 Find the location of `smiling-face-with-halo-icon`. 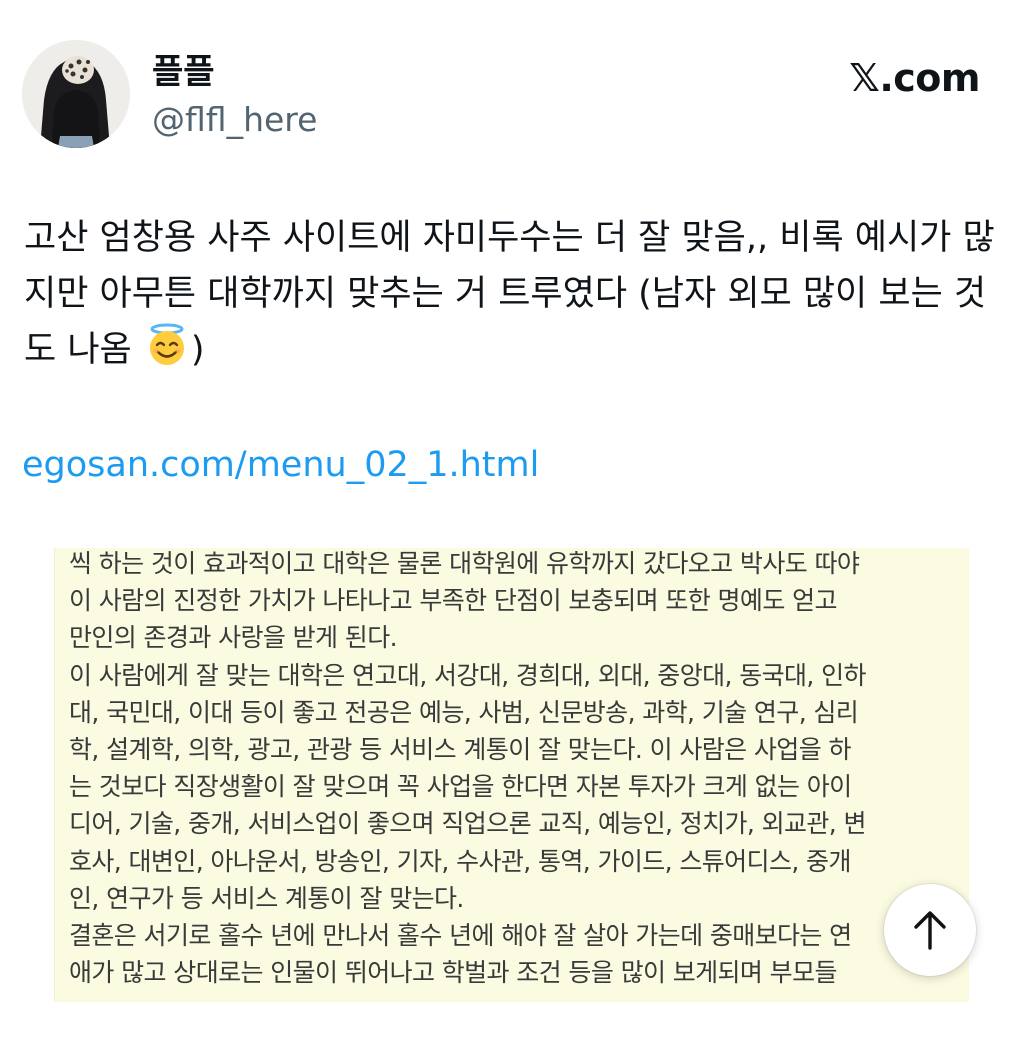

smiling-face-with-halo-icon is located at coordinates (167, 345).